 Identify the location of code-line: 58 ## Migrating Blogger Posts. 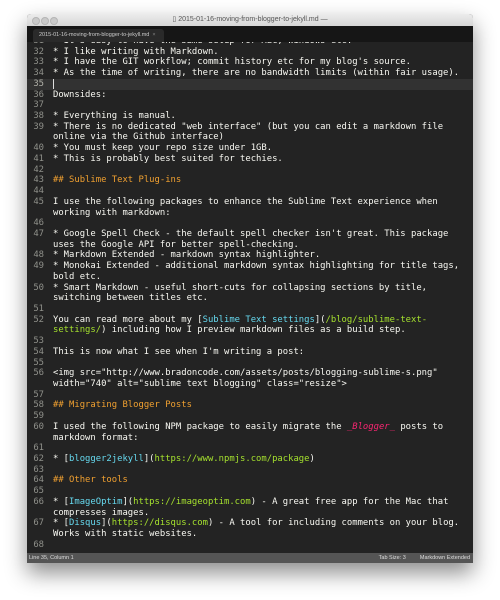
(250, 405).